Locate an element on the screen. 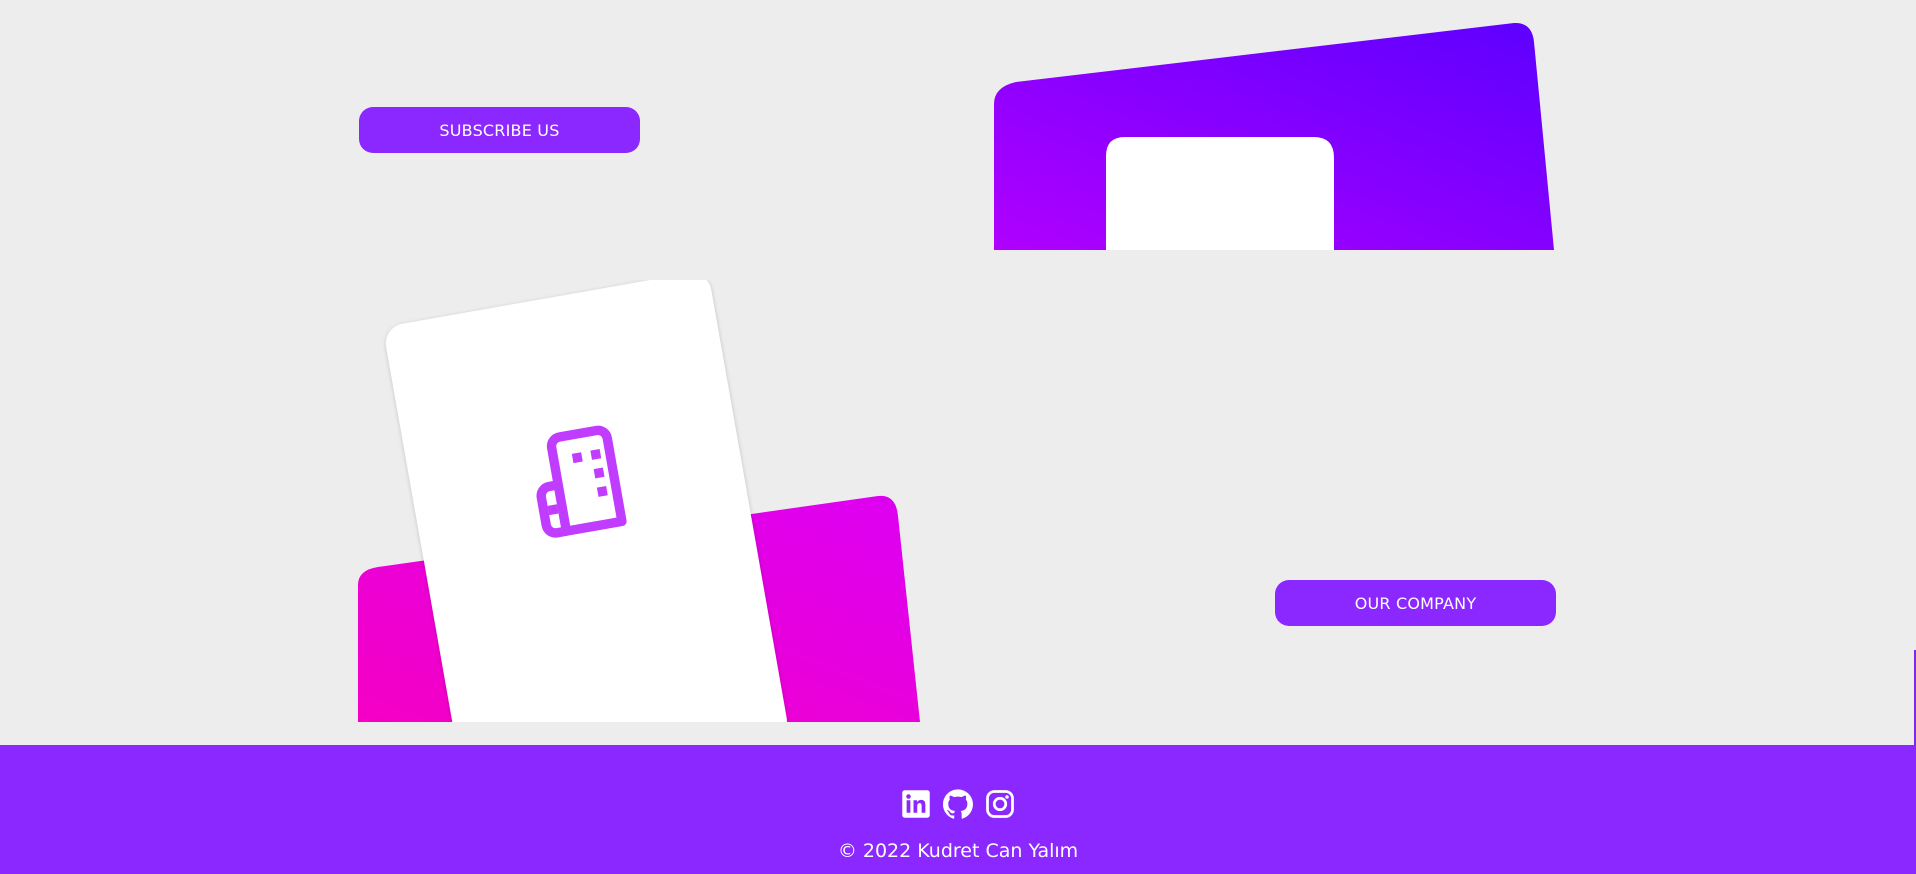 The width and height of the screenshot is (1916, 874). social-links is located at coordinates (958, 804).